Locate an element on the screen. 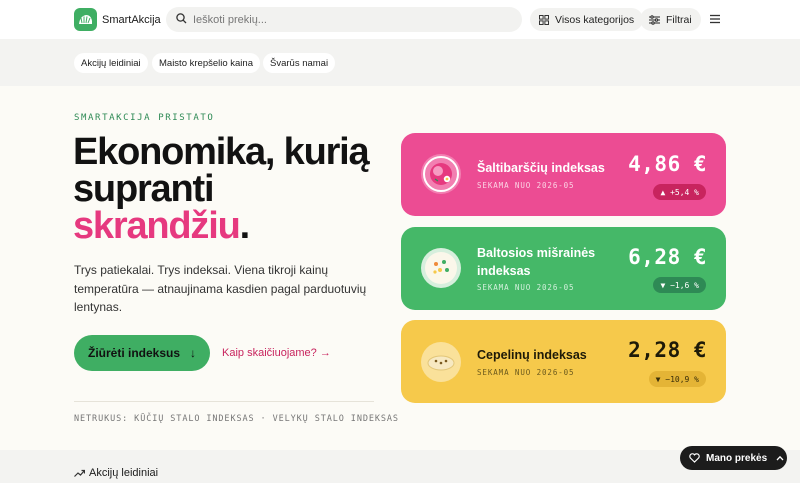  cold-soup-icon is located at coordinates (441, 174).